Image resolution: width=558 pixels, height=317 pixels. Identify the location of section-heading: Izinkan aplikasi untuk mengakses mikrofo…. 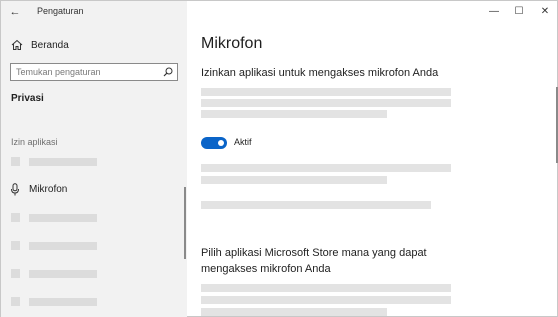
(320, 73).